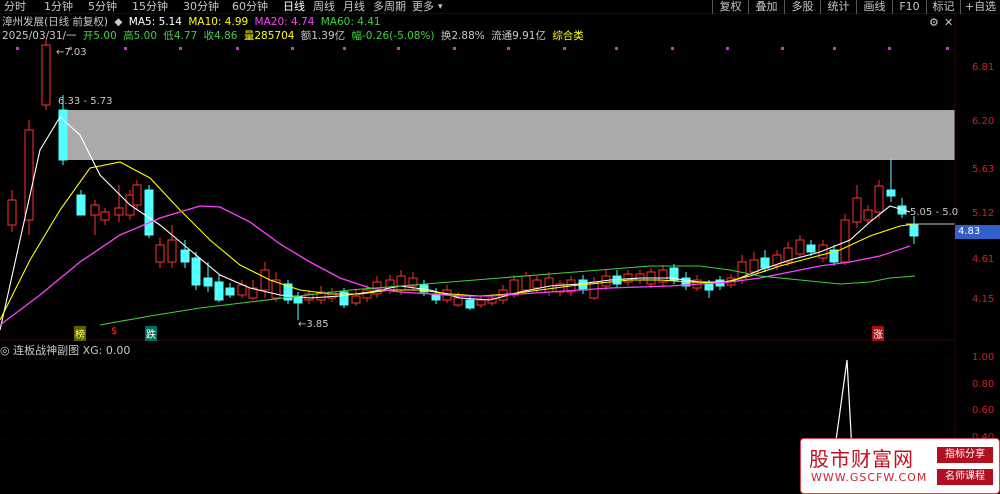  What do you see at coordinates (5, 350) in the screenshot?
I see `sub-chart-collapse-icon: ◎` at bounding box center [5, 350].